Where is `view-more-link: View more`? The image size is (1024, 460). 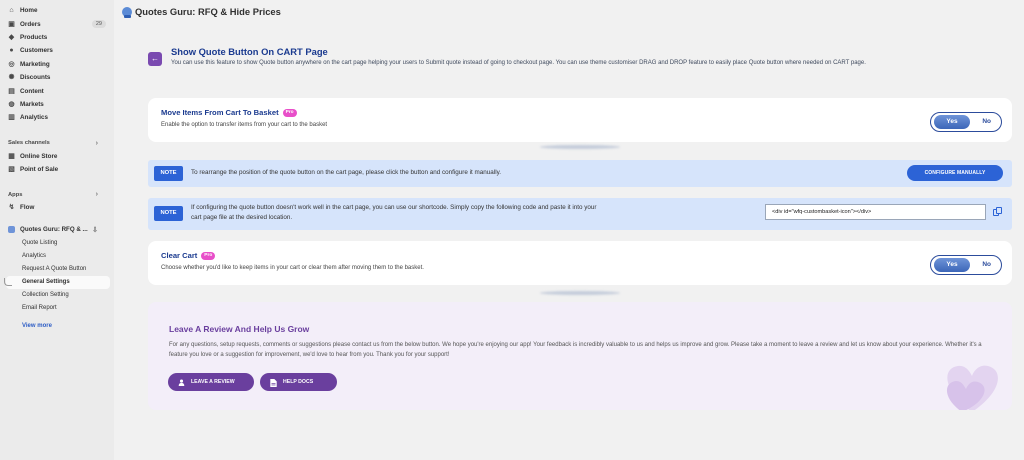
view-more-link: View more is located at coordinates (57, 326).